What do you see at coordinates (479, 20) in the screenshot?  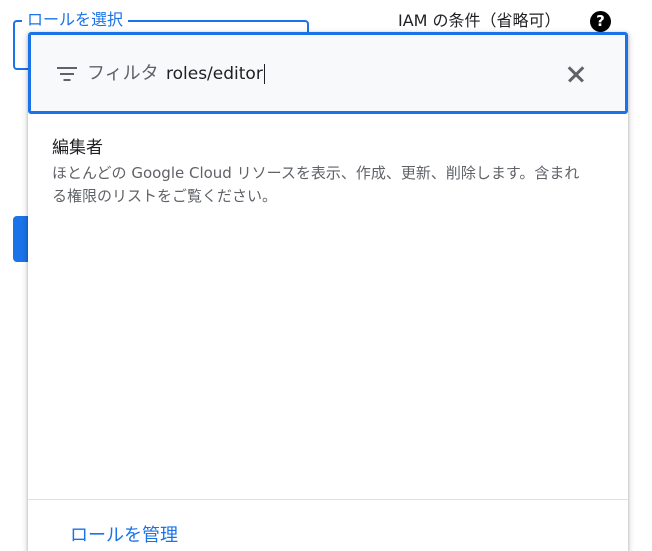 I see `iam-condition-label: IAM の条件（省略可）` at bounding box center [479, 20].